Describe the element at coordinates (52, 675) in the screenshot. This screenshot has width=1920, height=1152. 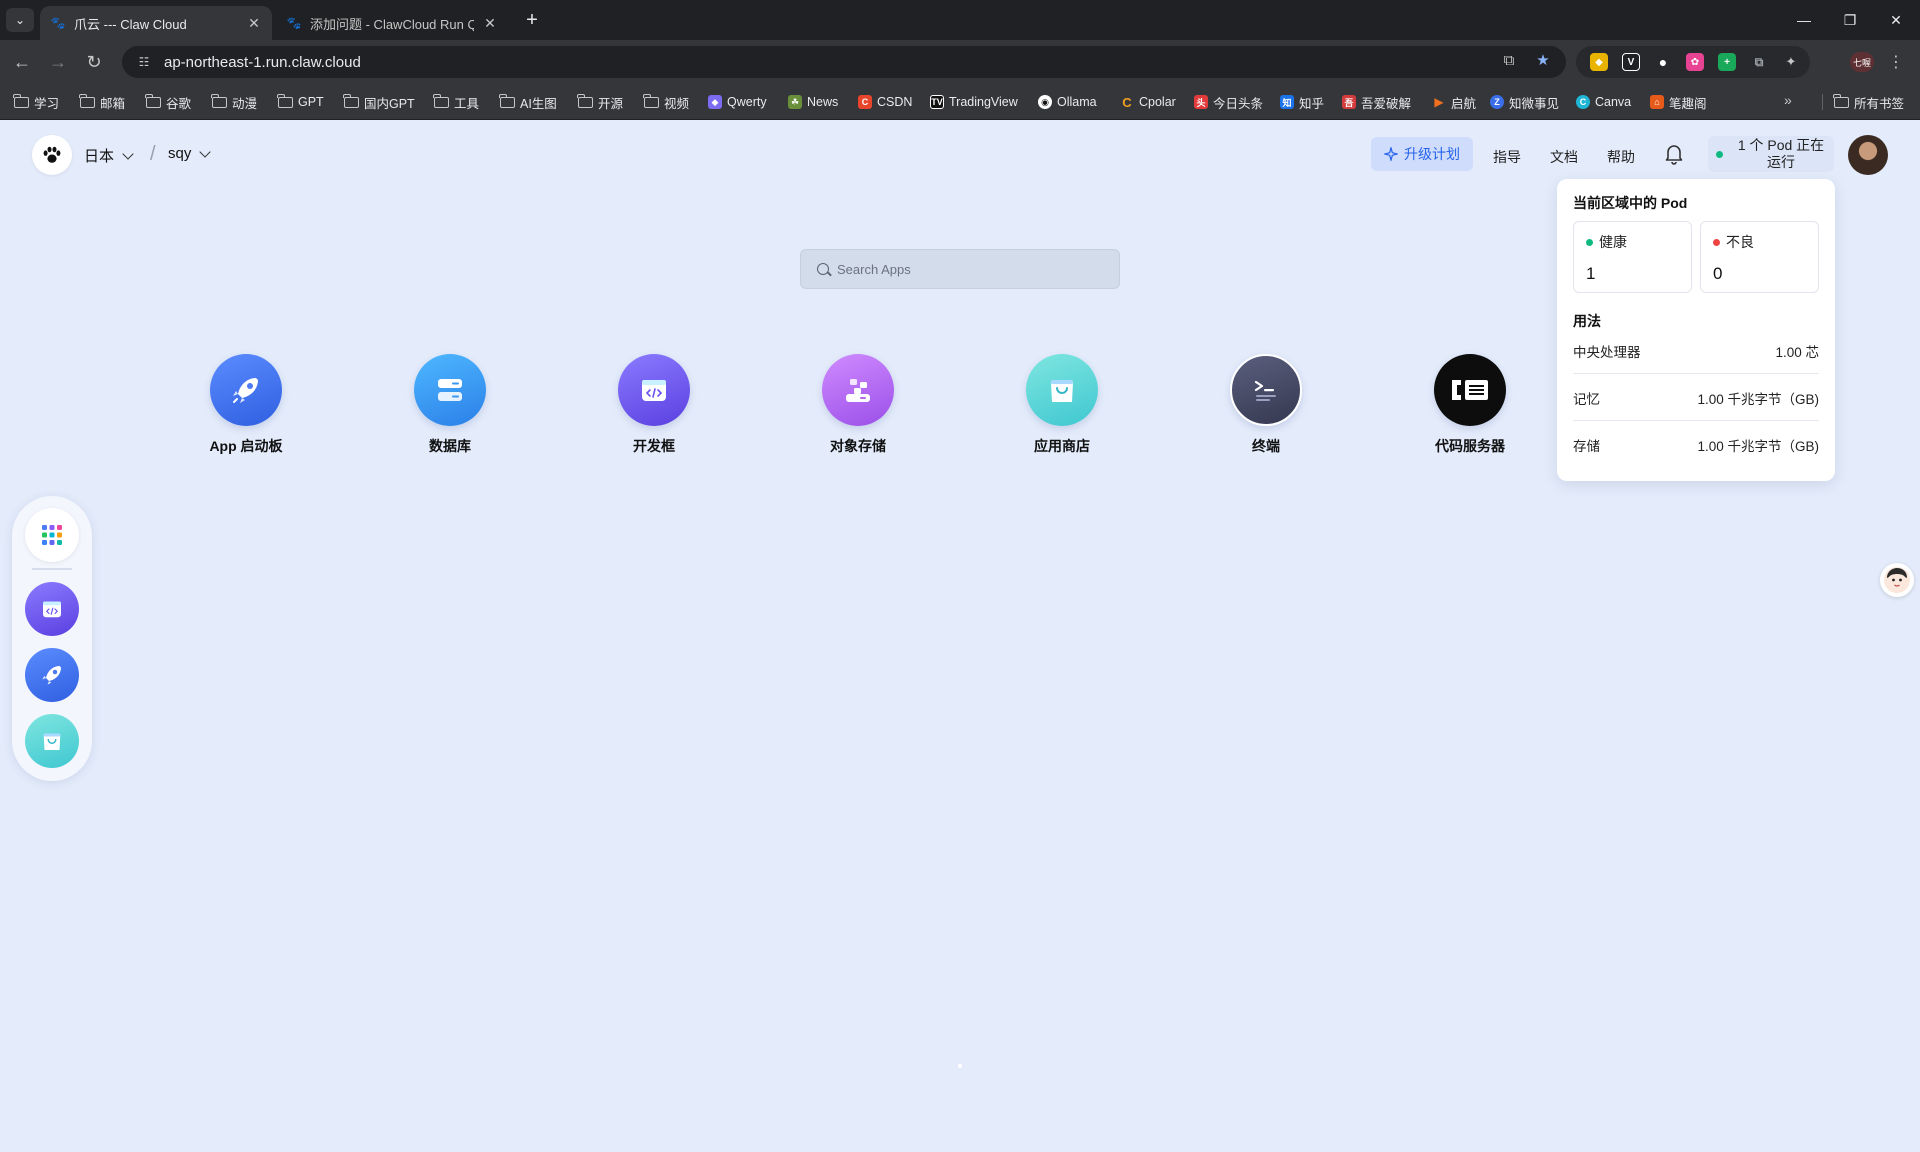
I see `dock-rocket-icon` at that location.